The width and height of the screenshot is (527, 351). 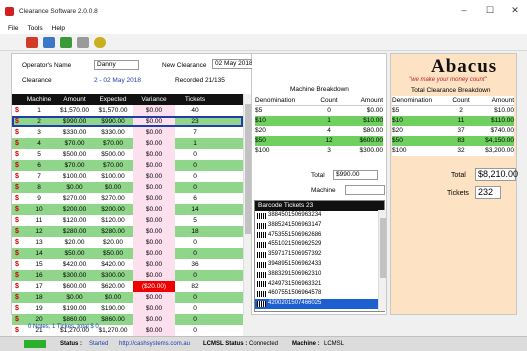 What do you see at coordinates (127, 308) in the screenshot?
I see `table-row: $19 $190.00 $190.00 $0.00 0` at bounding box center [127, 308].